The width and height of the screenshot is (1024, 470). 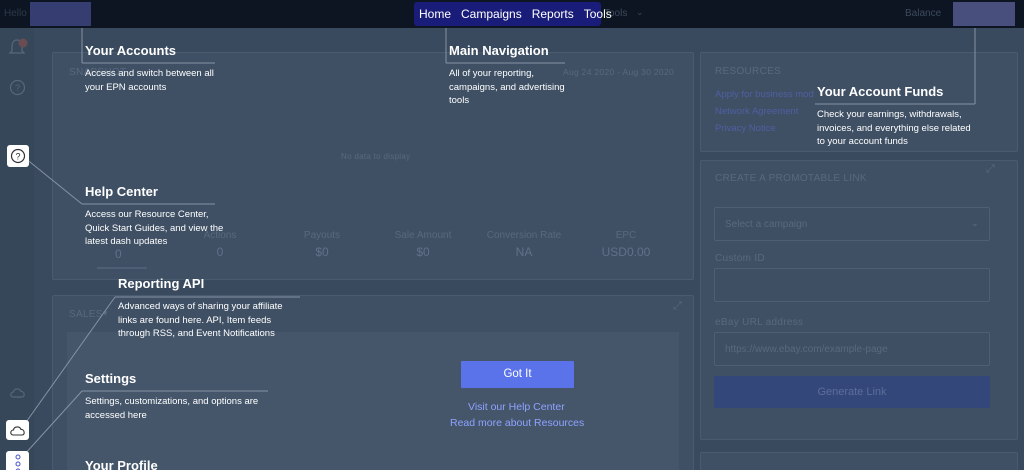 What do you see at coordinates (423, 244) in the screenshot?
I see `stat-sale-amount: Sale Amount $0` at bounding box center [423, 244].